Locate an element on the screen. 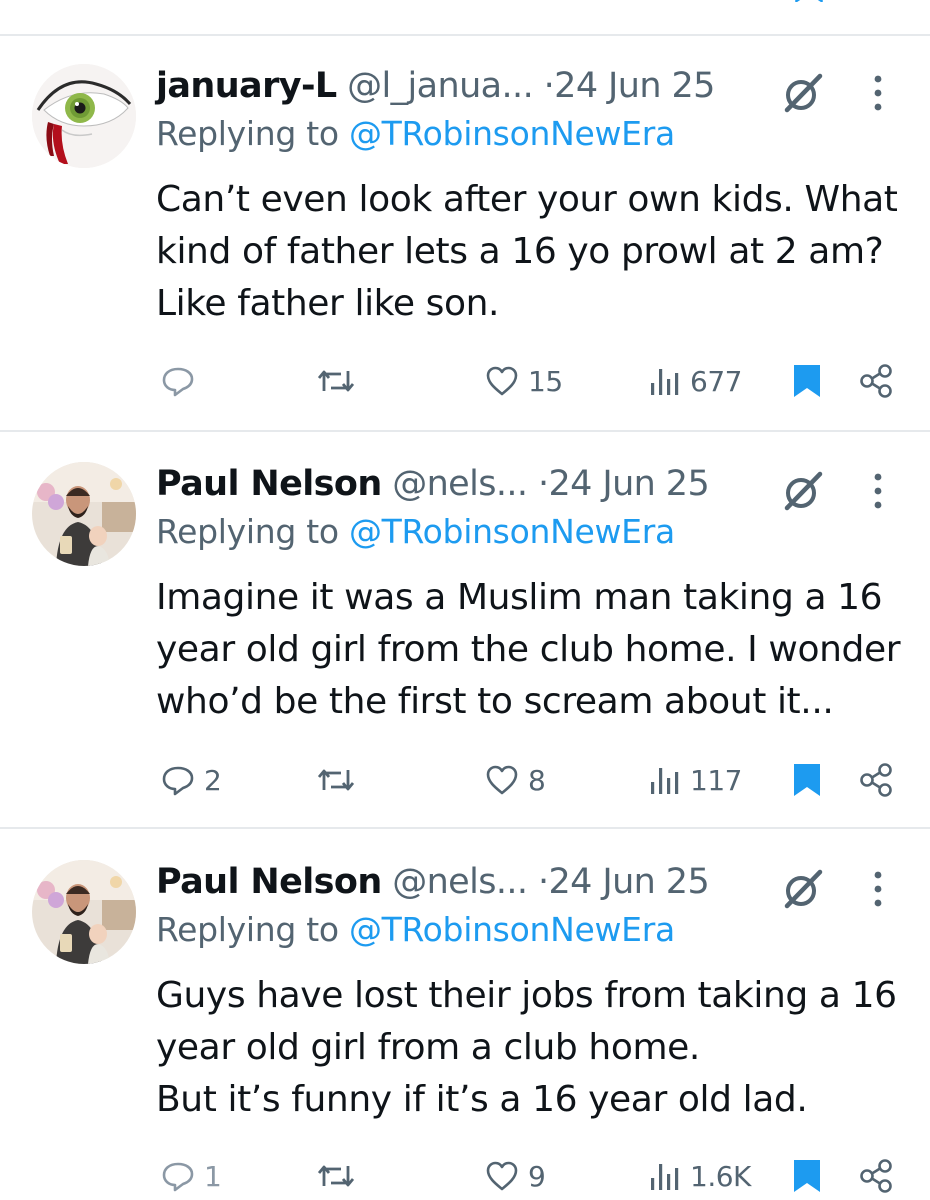 This screenshot has height=1200, width=930. view-count: 677 is located at coordinates (716, 381).